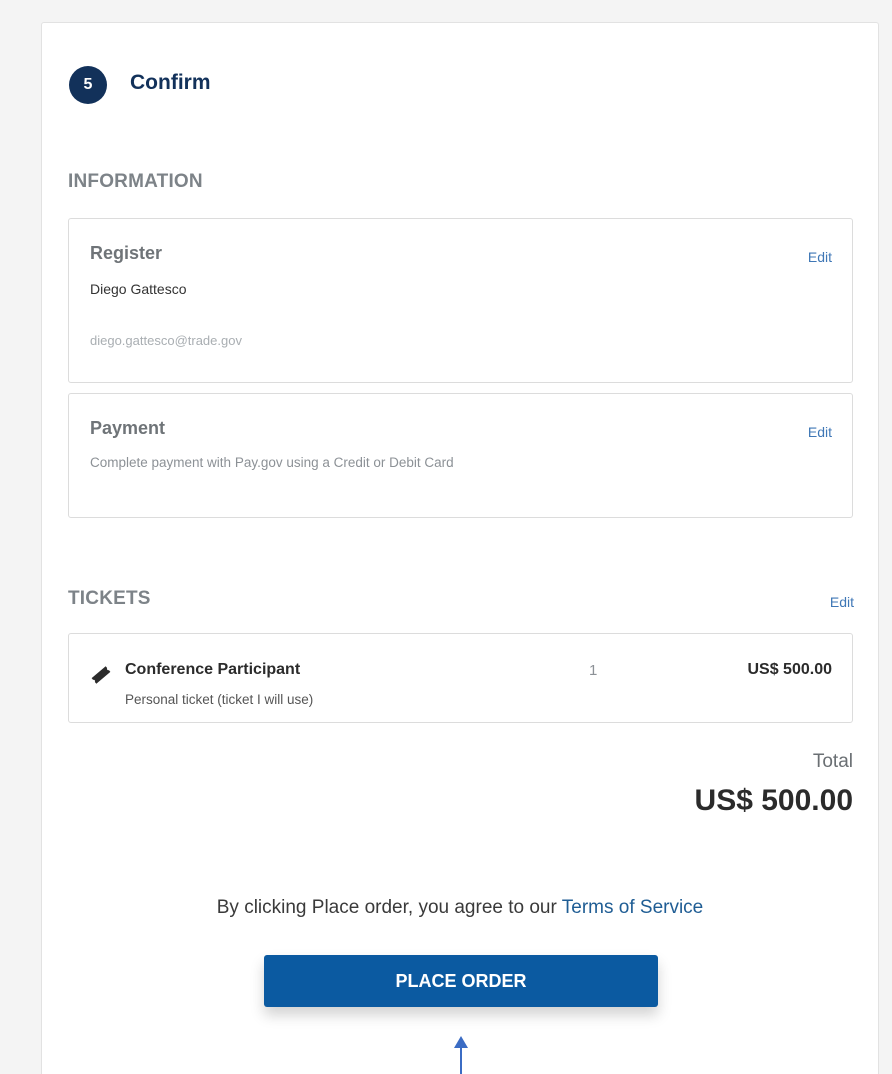 This screenshot has height=1074, width=892. I want to click on total-label: Total, so click(832, 761).